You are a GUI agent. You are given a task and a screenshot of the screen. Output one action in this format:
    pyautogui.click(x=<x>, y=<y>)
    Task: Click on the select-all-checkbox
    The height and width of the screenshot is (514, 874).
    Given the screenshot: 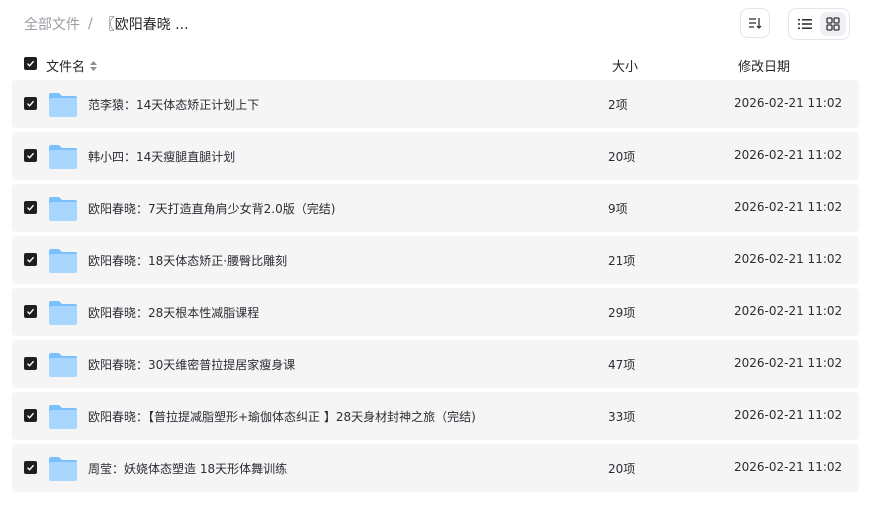 What is the action you would take?
    pyautogui.click(x=30, y=63)
    